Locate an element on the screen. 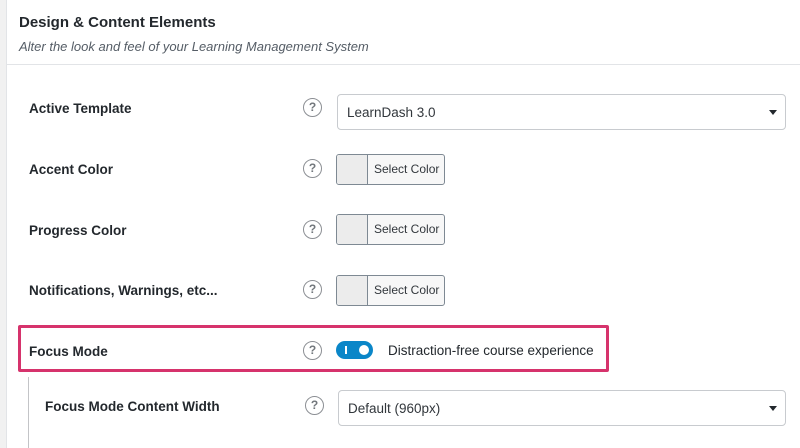 Image resolution: width=800 pixels, height=448 pixels. focus-mode-toggle is located at coordinates (354, 350).